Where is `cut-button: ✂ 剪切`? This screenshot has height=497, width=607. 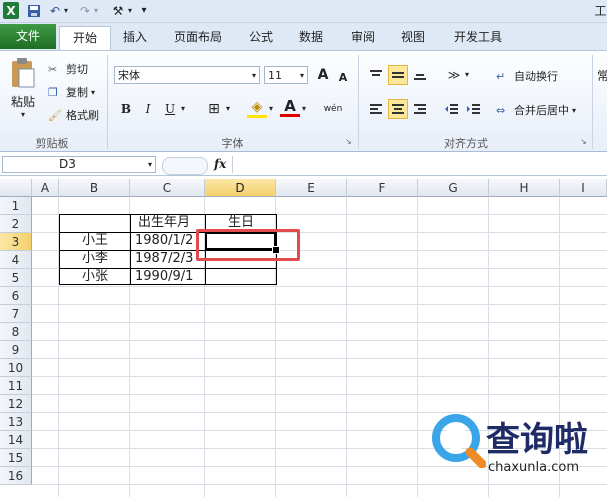
cut-button: ✂ 剪切 is located at coordinates (68, 69).